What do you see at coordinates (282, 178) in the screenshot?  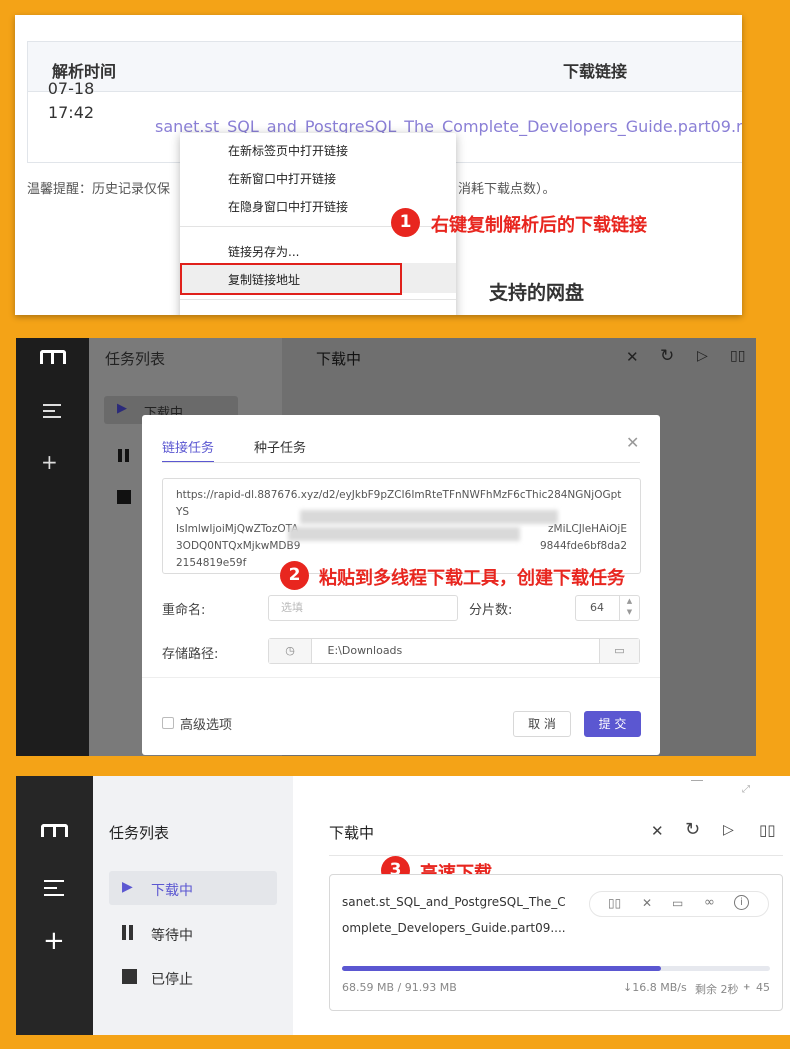 I see `menu-item-open-new-window: 在新窗口中打开链接` at bounding box center [282, 178].